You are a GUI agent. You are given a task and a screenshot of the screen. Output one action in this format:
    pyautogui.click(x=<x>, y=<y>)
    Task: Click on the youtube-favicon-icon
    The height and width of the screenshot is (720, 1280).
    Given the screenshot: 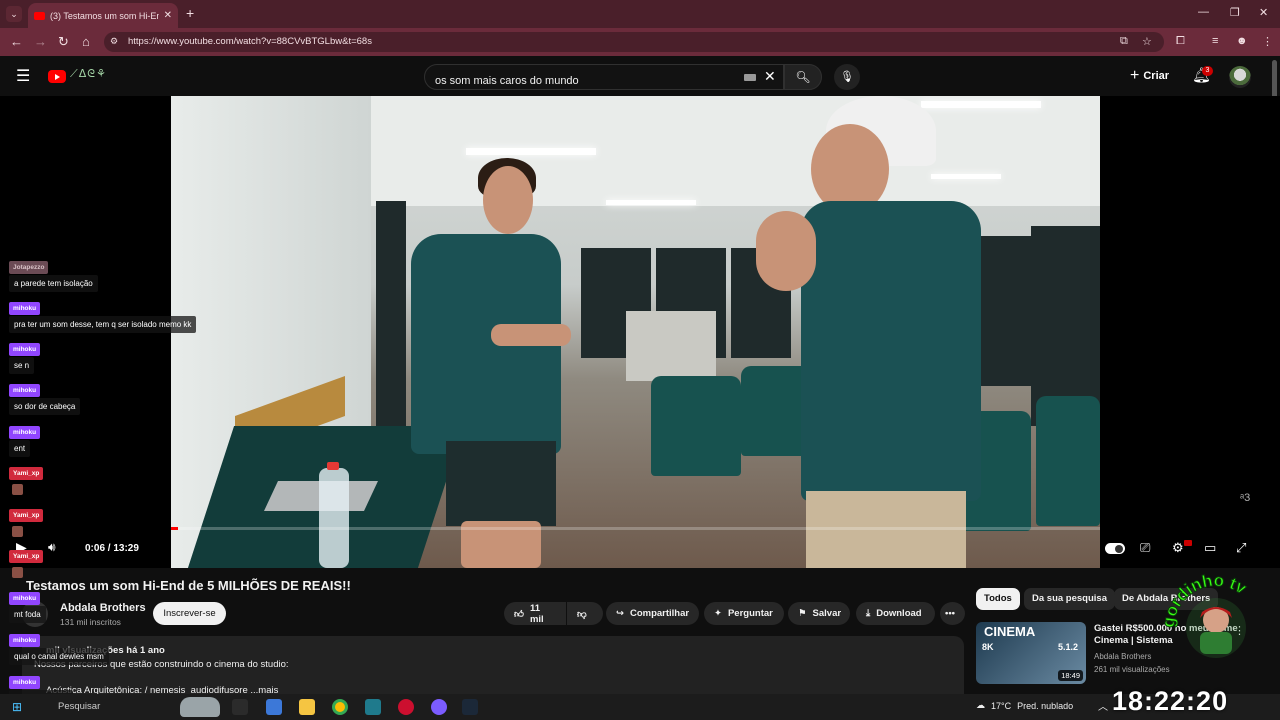 What is the action you would take?
    pyautogui.click(x=39, y=15)
    